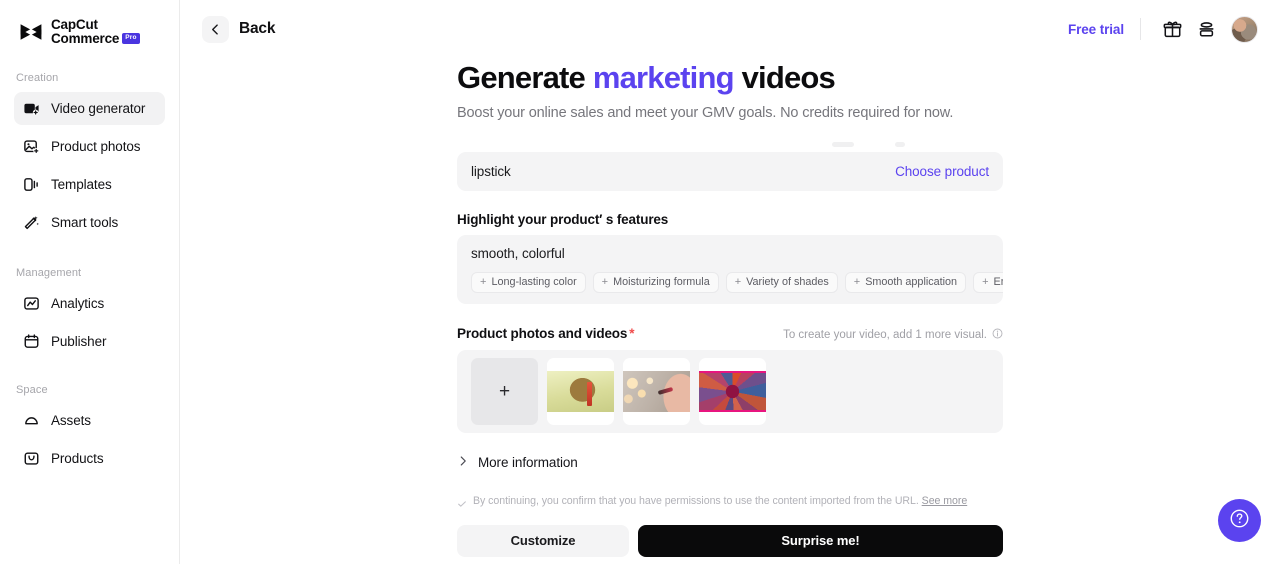  What do you see at coordinates (528, 463) in the screenshot?
I see `more-information-label: More information` at bounding box center [528, 463].